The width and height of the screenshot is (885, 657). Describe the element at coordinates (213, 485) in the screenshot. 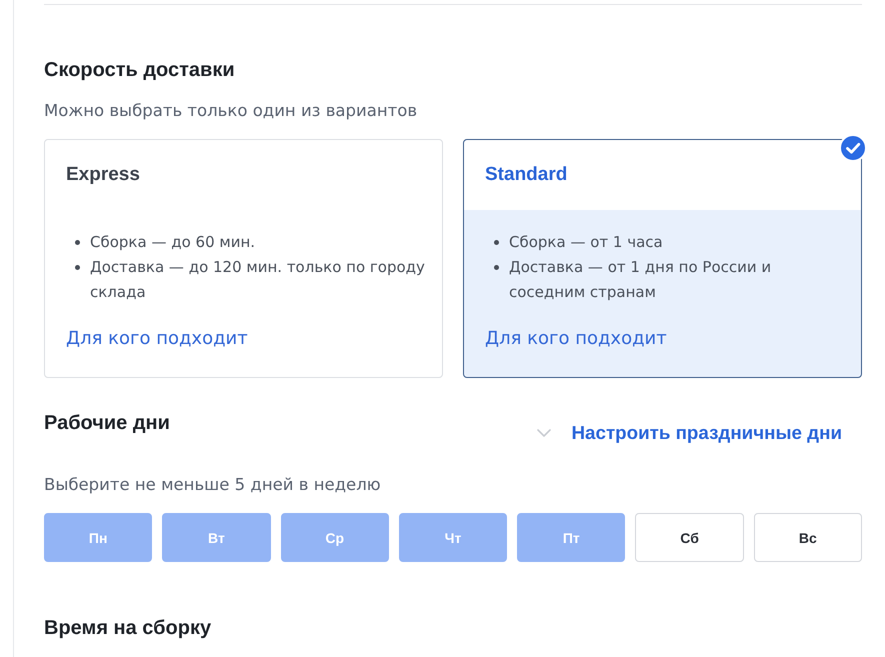

I see `hint-text: Выберите не меньше 5 дней в неделю` at that location.